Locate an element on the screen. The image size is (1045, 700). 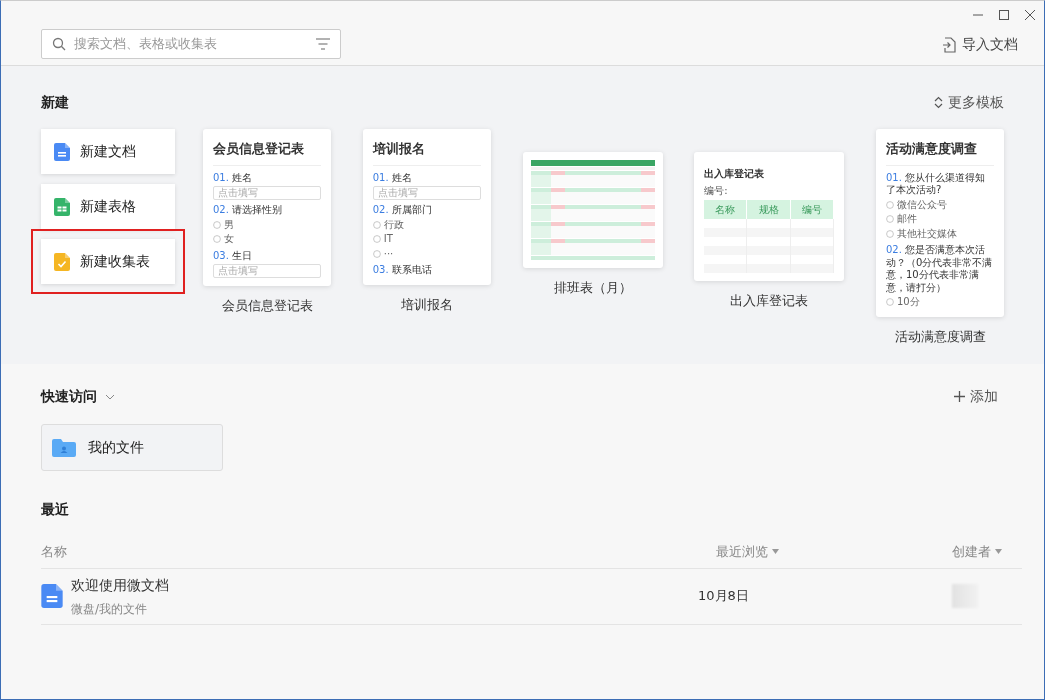
column-header: 最近浏览 is located at coordinates (742, 552).